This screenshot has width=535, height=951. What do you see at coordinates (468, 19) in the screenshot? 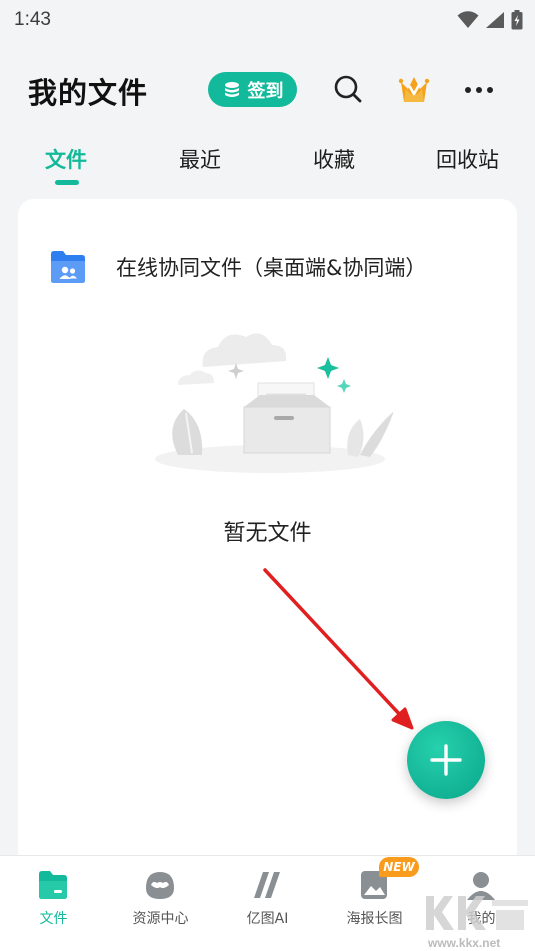
I see `wifi-icon` at bounding box center [468, 19].